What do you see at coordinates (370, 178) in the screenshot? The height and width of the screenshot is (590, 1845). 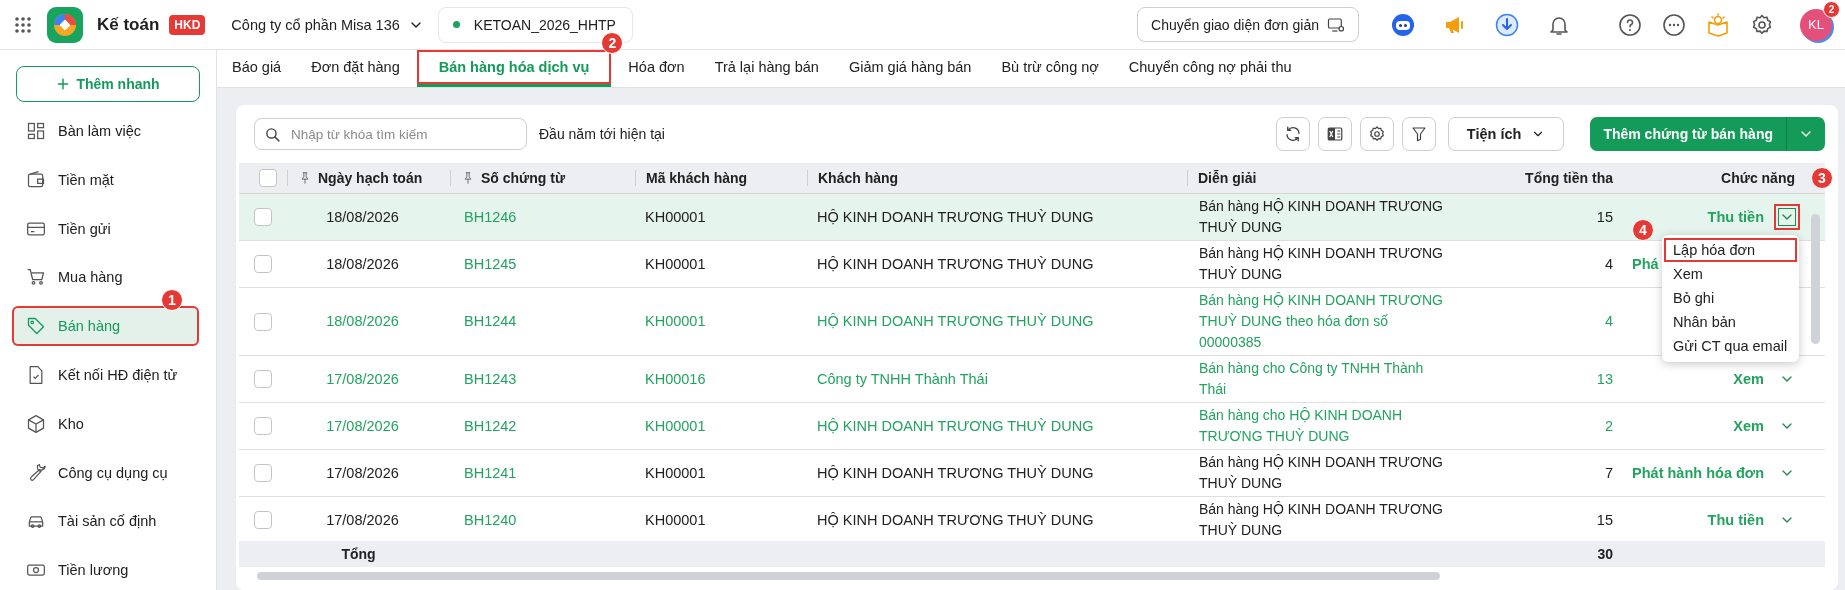 I see `column-header: Ngày hạch toán` at bounding box center [370, 178].